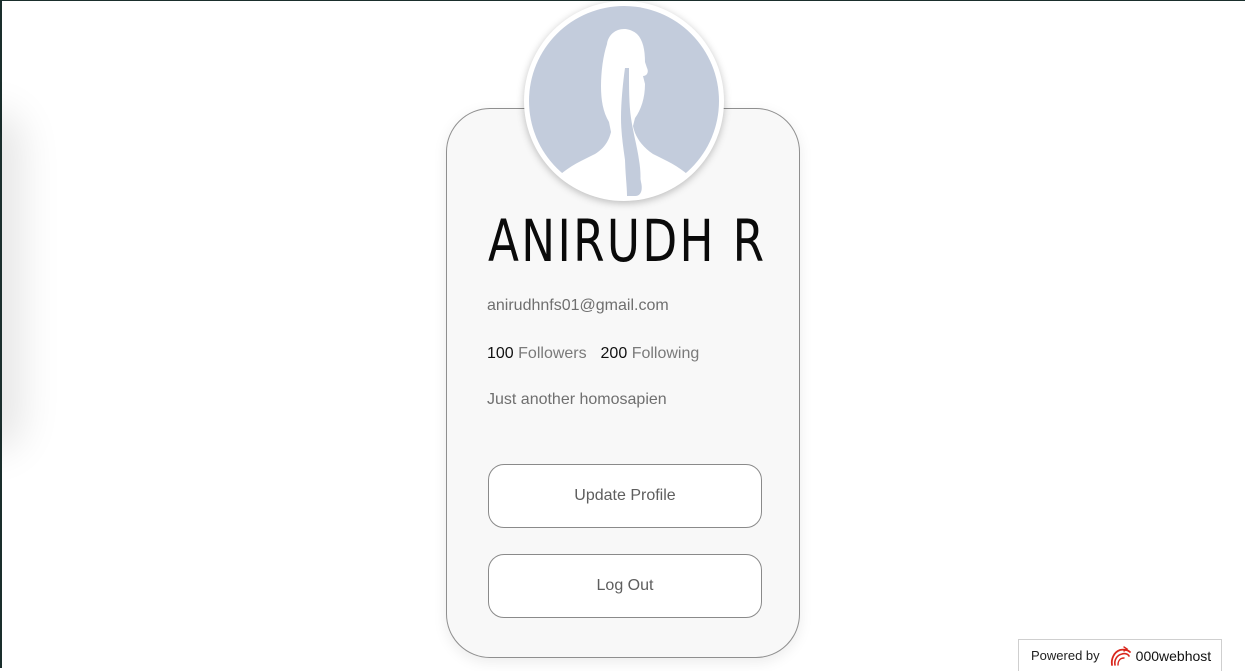 This screenshot has width=1245, height=671. What do you see at coordinates (627, 241) in the screenshot?
I see `profile-name: ANIRUDH R` at bounding box center [627, 241].